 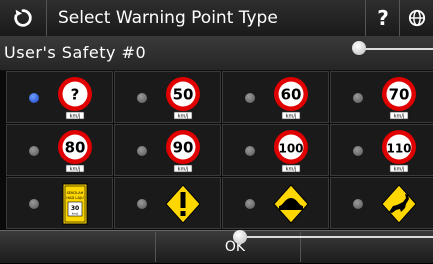 I want to click on speed-limit-icon: 100 km/j, so click(x=291, y=151).